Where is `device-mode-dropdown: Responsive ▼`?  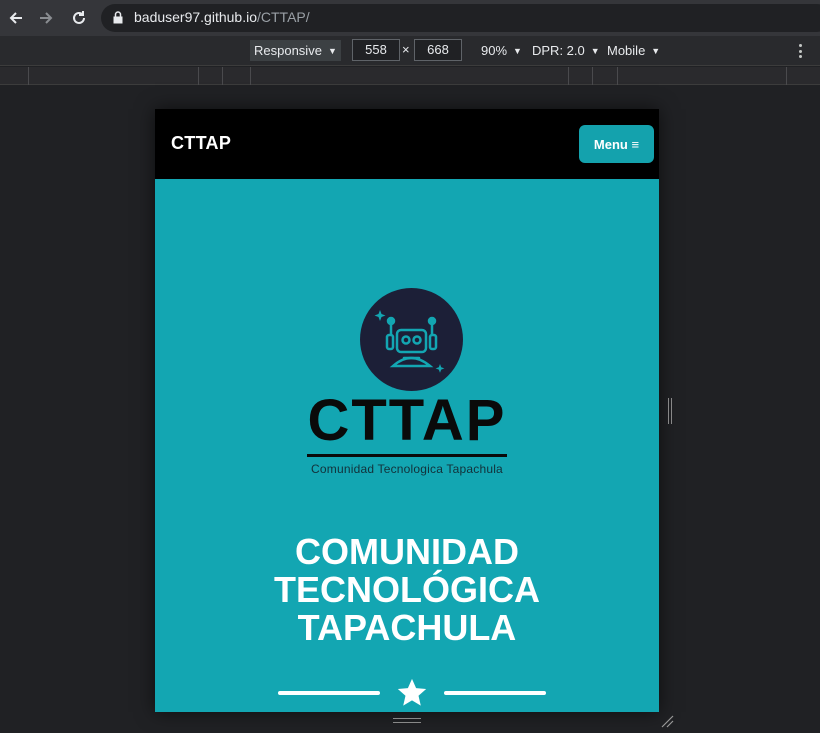 device-mode-dropdown: Responsive ▼ is located at coordinates (295, 50).